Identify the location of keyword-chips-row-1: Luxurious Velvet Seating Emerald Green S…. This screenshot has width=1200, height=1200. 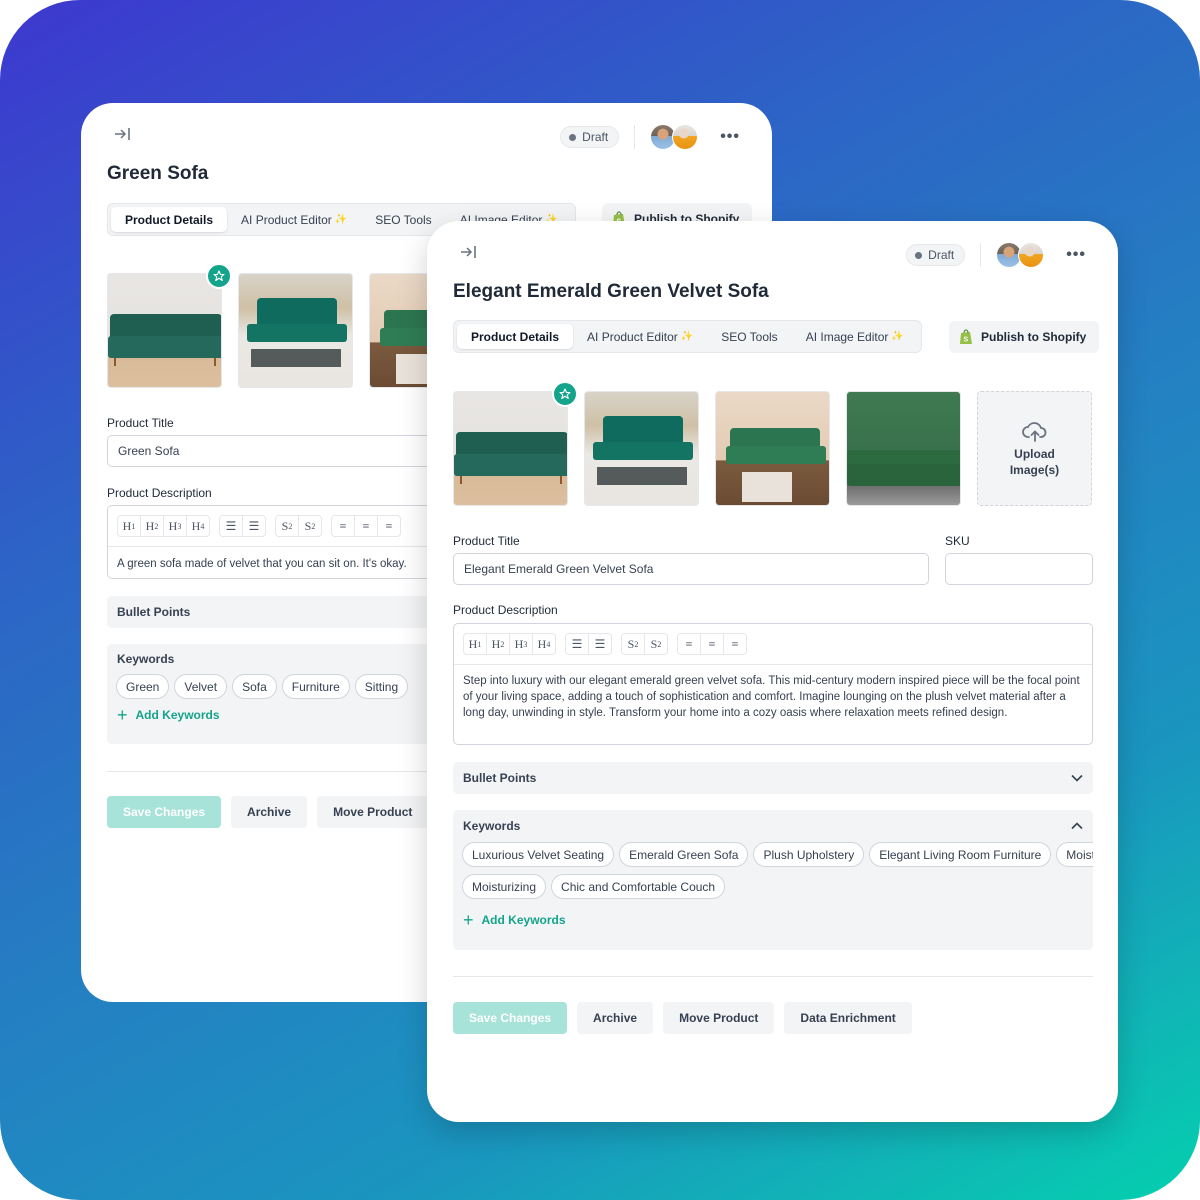
(773, 854).